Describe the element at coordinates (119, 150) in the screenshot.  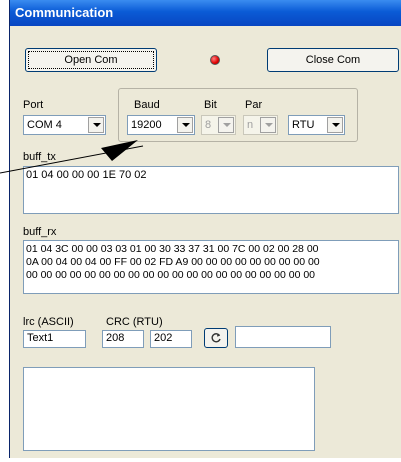
I see `annotation-arrow-head` at that location.